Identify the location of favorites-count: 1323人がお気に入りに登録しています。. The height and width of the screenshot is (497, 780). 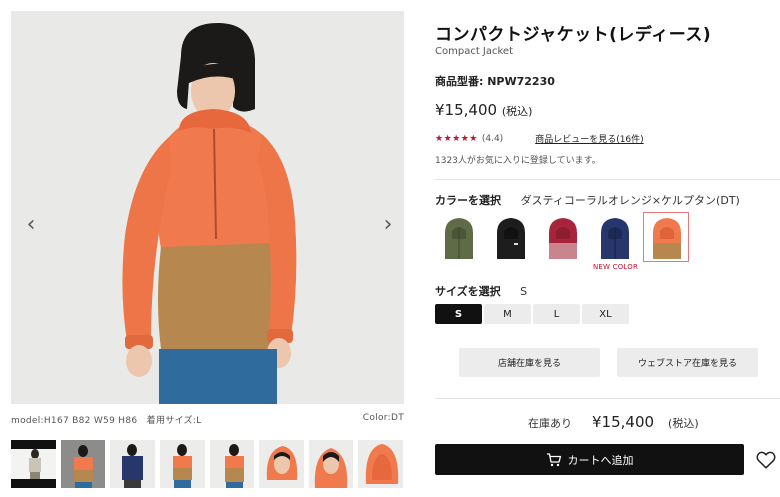
(518, 161).